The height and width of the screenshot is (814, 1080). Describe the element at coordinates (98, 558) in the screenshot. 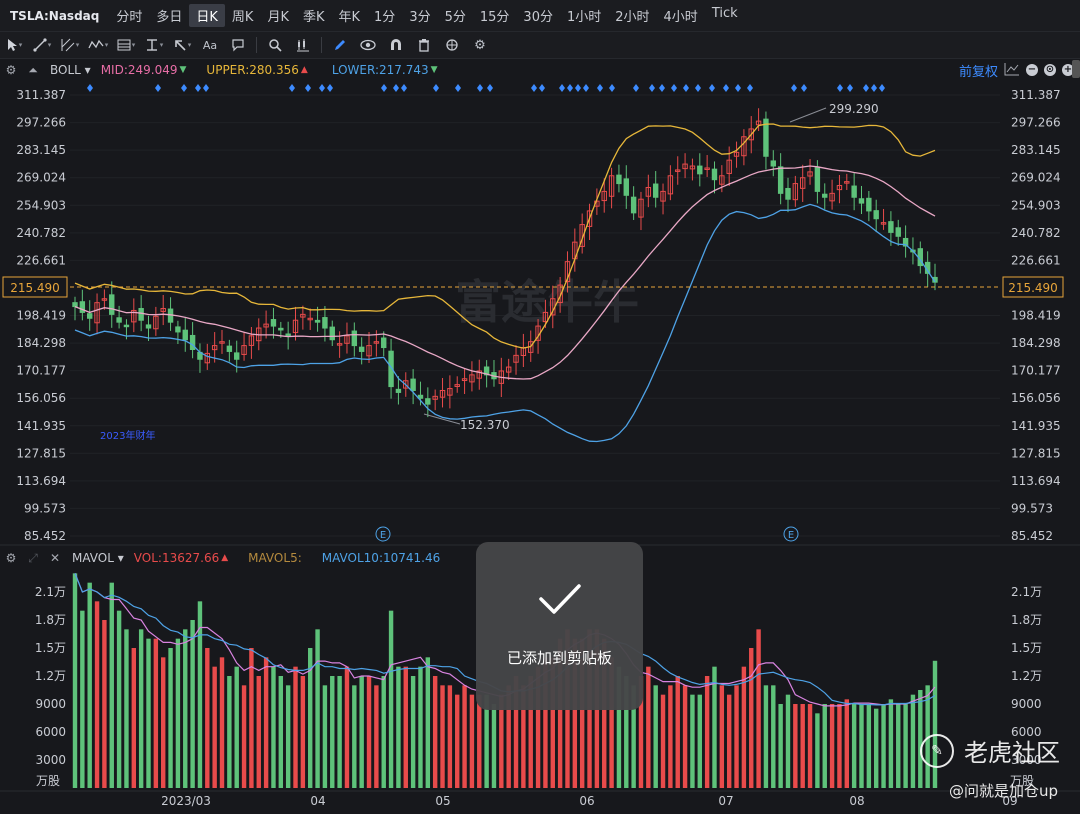

I see `mavol-indicator-select: MAVOL ▾` at that location.